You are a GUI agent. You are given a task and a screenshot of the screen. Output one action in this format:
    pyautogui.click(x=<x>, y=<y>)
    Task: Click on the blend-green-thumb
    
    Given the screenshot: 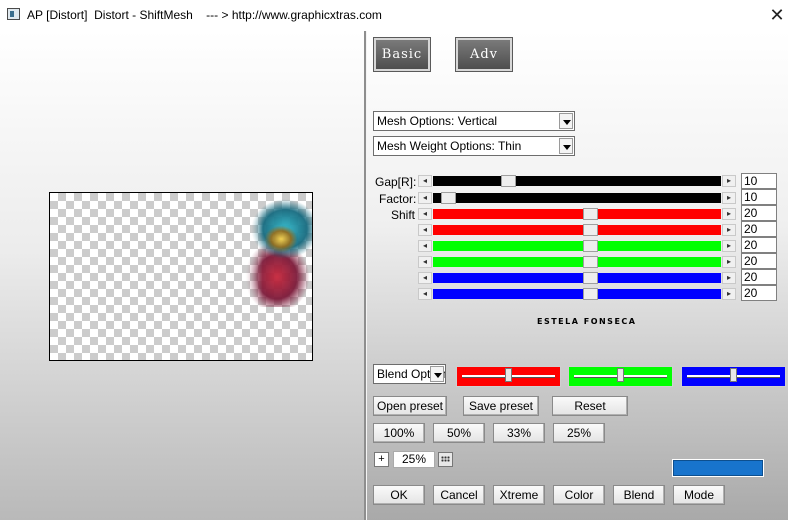 What is the action you would take?
    pyautogui.click(x=620, y=375)
    